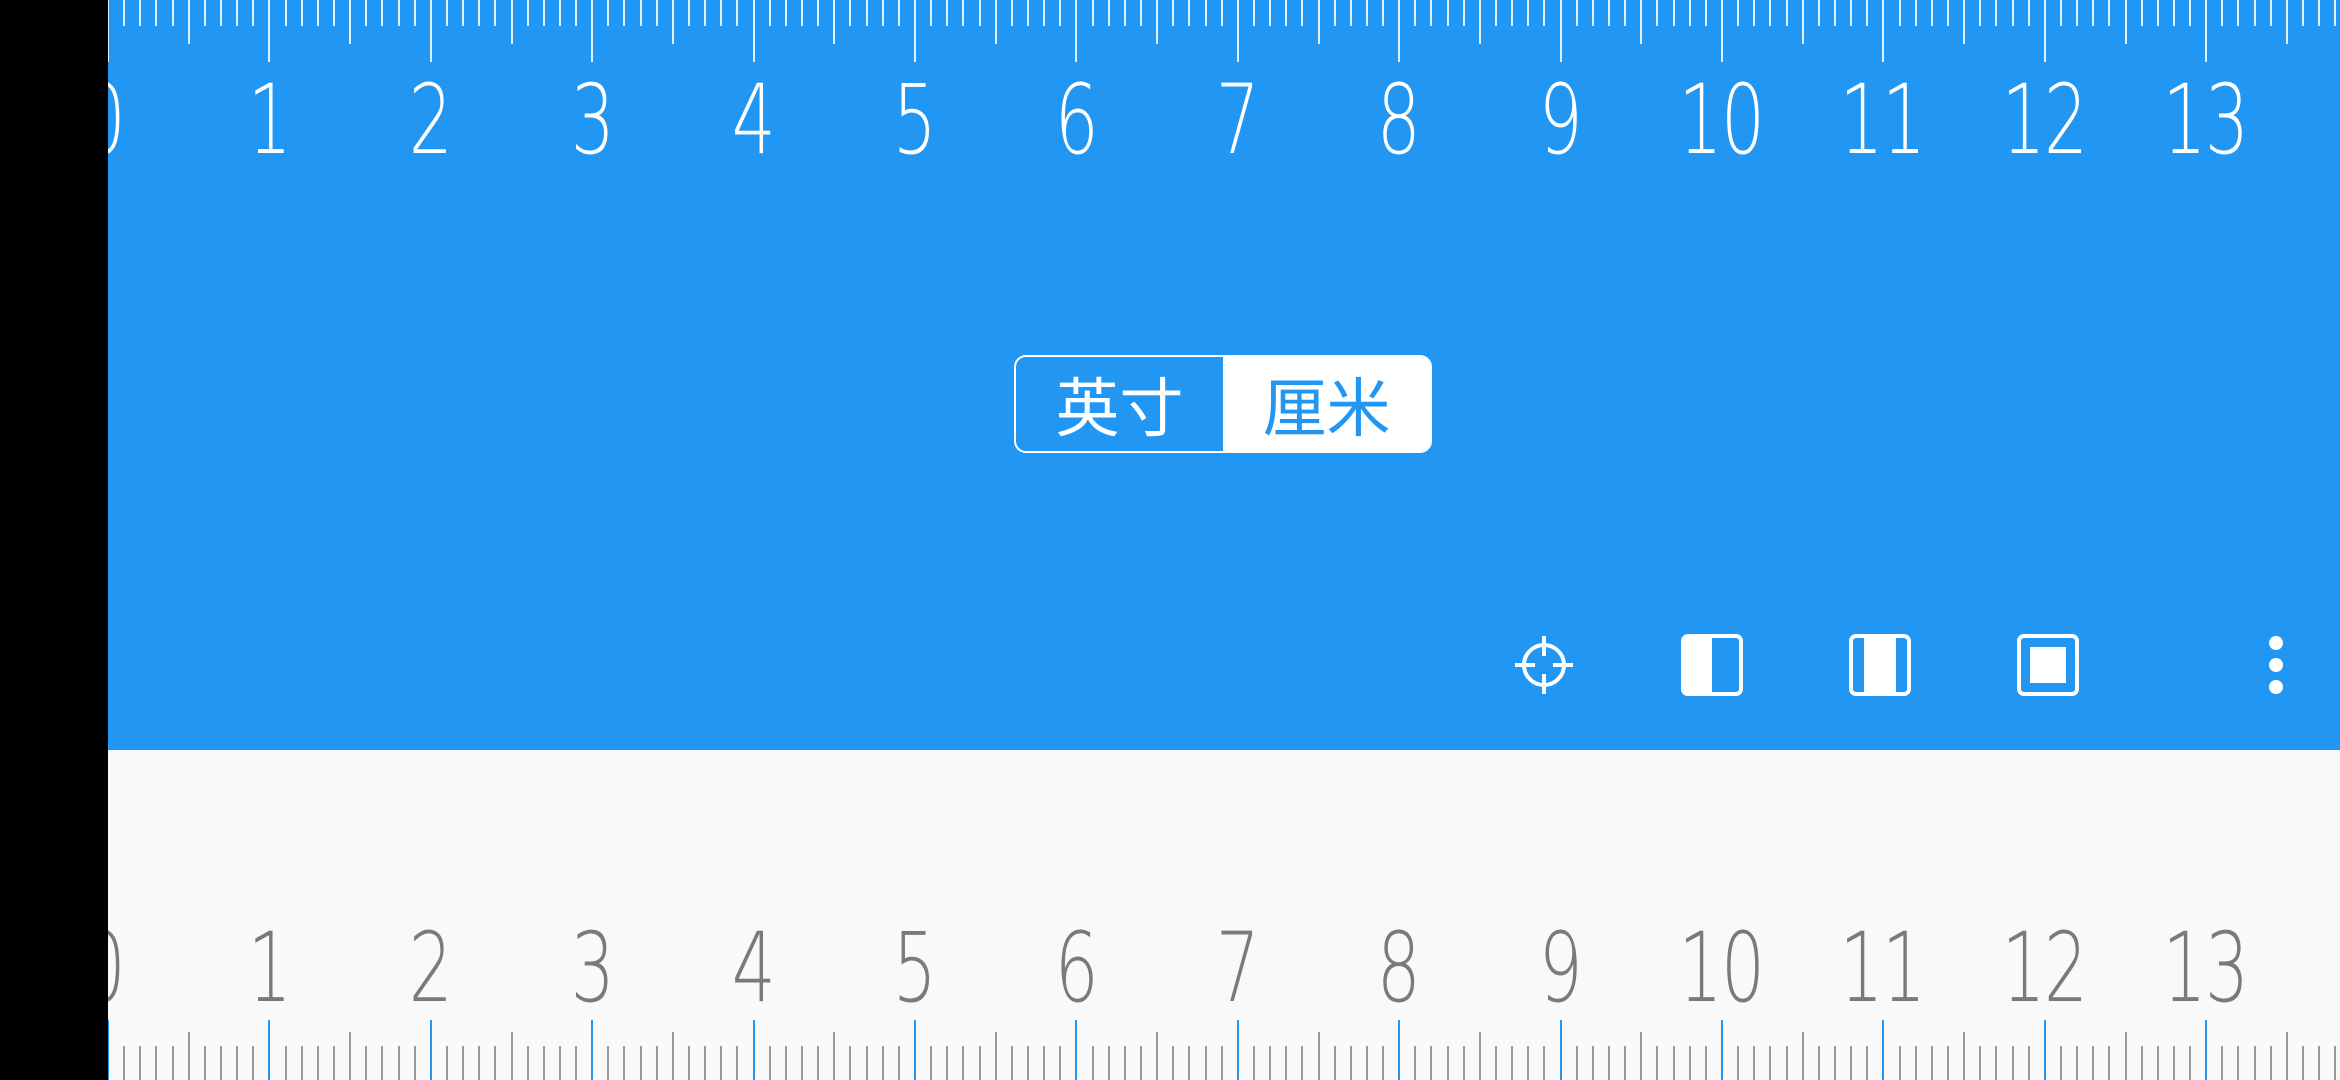  I want to click on crosshair-icon, so click(1544, 665).